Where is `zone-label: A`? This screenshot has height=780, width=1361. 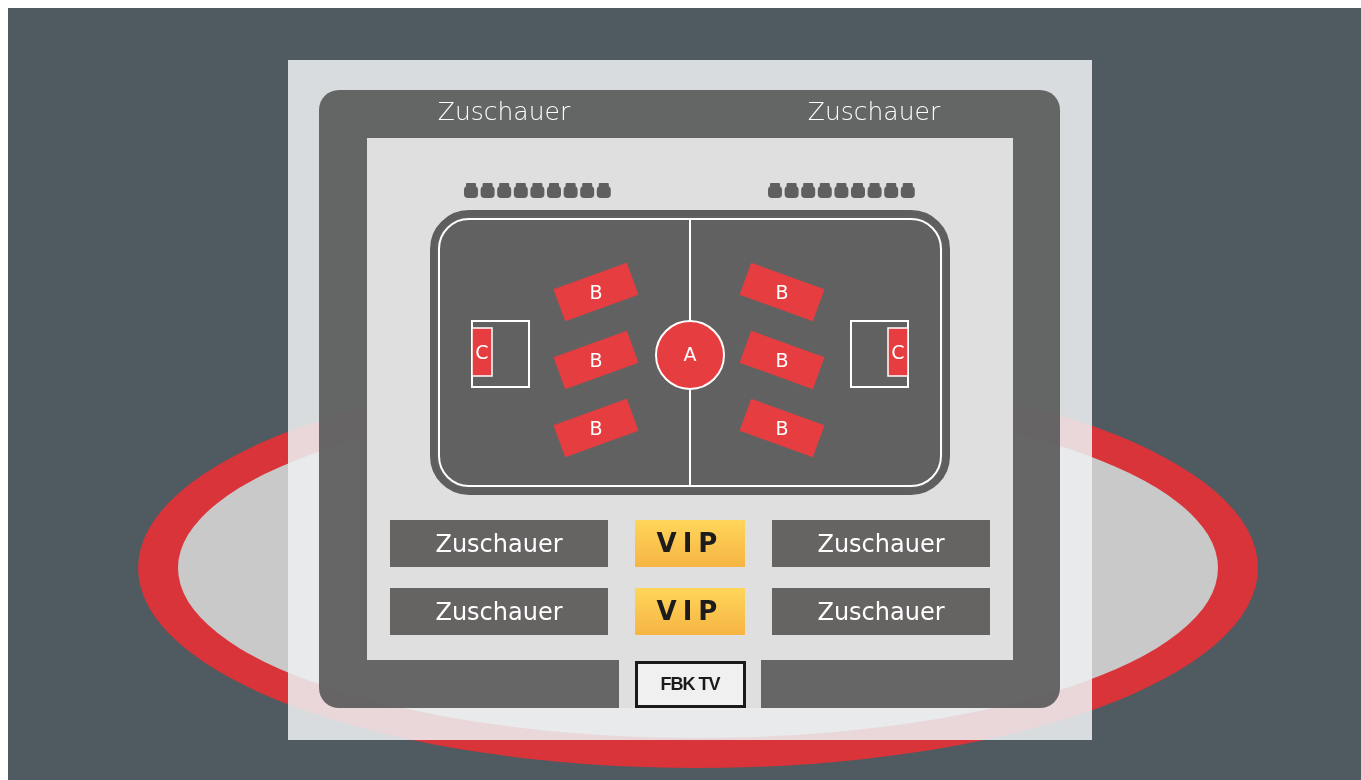
zone-label: A is located at coordinates (690, 354).